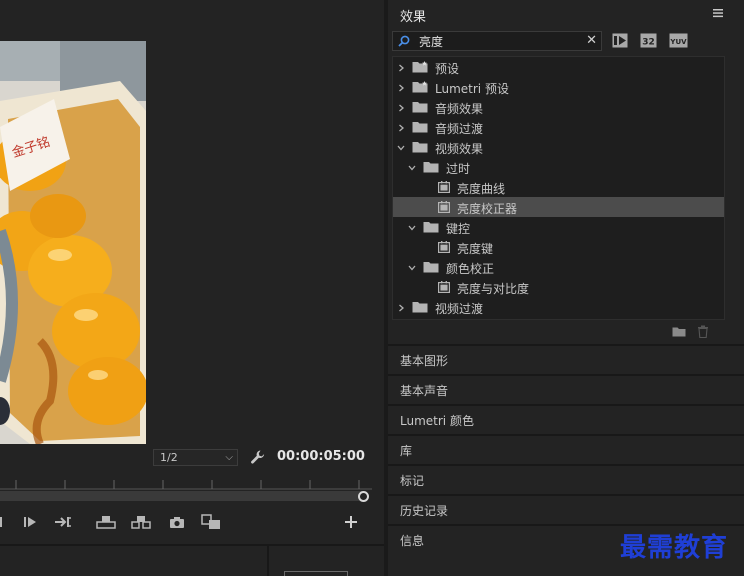 The image size is (744, 576). Describe the element at coordinates (412, 541) in the screenshot. I see `panel-tab-label: 信息` at that location.